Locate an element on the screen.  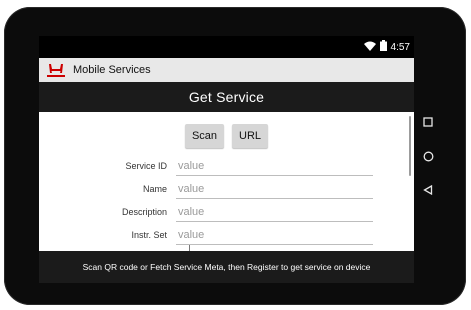
name-label: Name is located at coordinates (154, 189).